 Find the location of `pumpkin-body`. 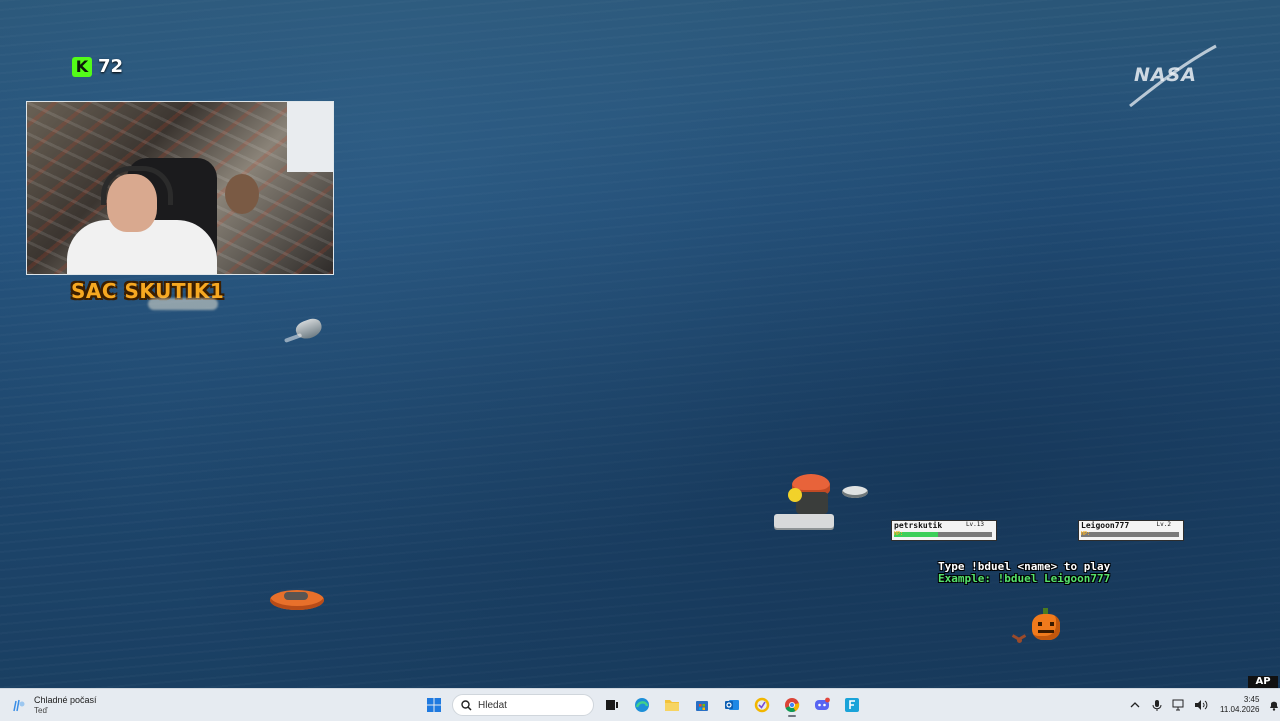

pumpkin-body is located at coordinates (1046, 627).